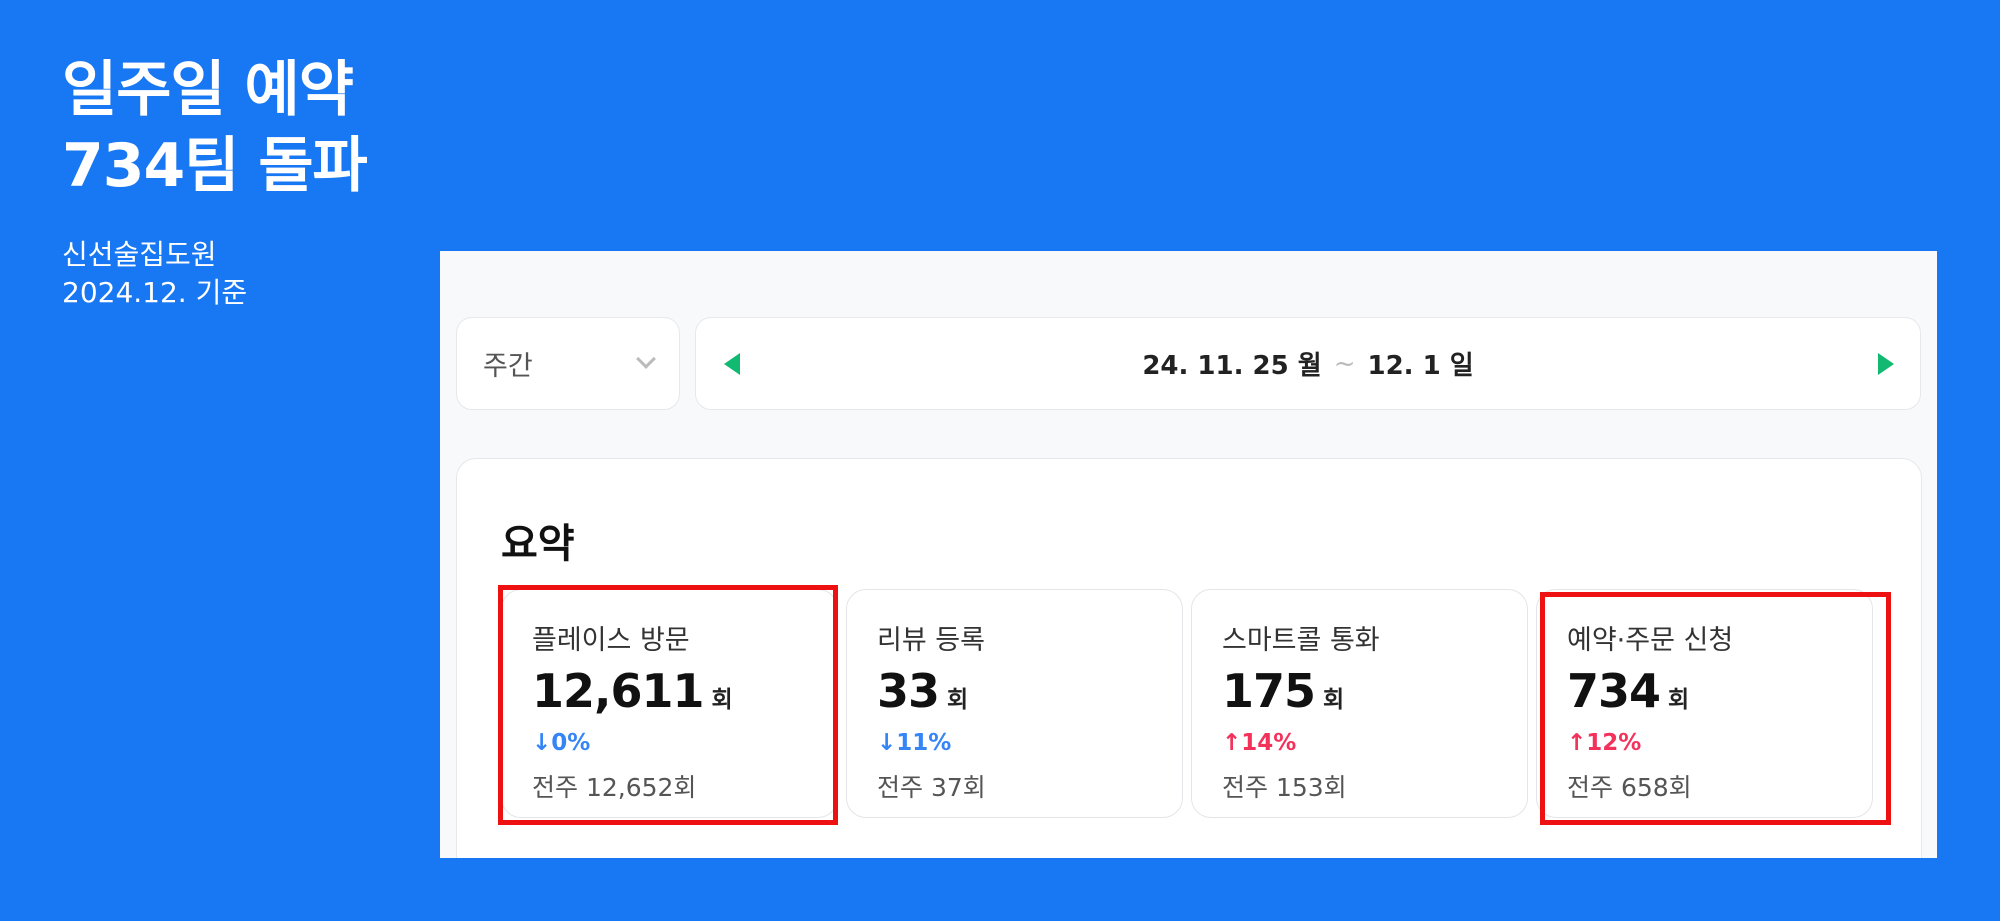  Describe the element at coordinates (1284, 787) in the screenshot. I see `metric-previous: 전주 153회` at that location.